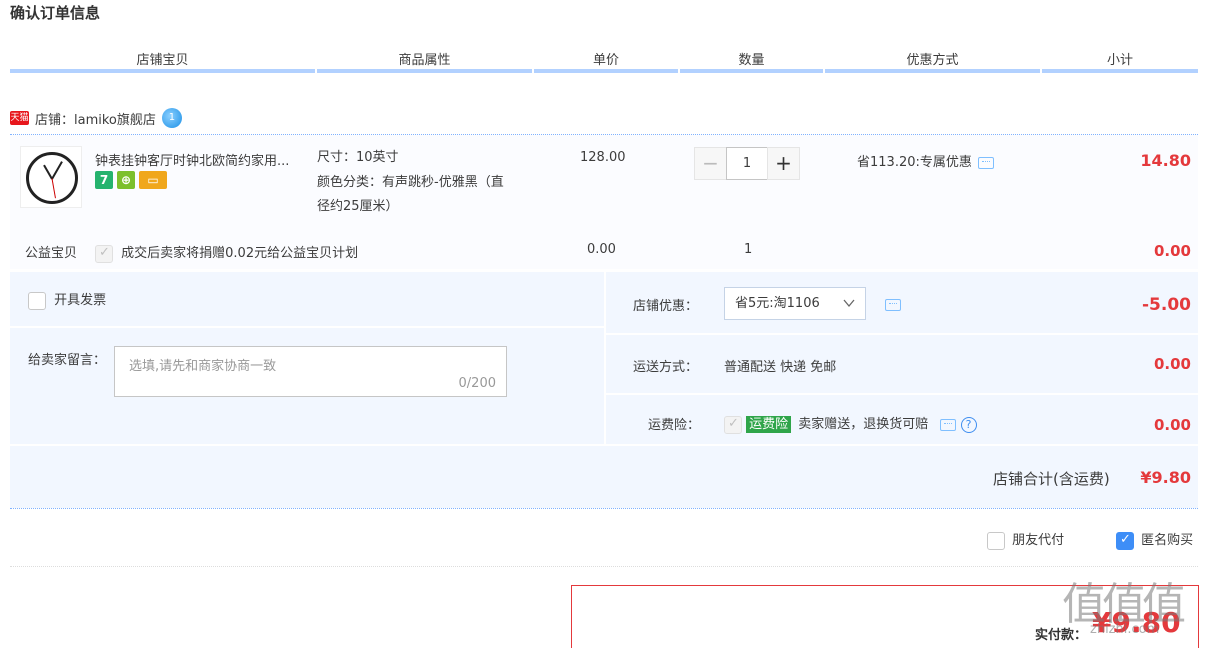 Image resolution: width=1209 pixels, height=648 pixels. Describe the element at coordinates (162, 60) in the screenshot. I see `column-header-item: 店铺宝贝` at that location.